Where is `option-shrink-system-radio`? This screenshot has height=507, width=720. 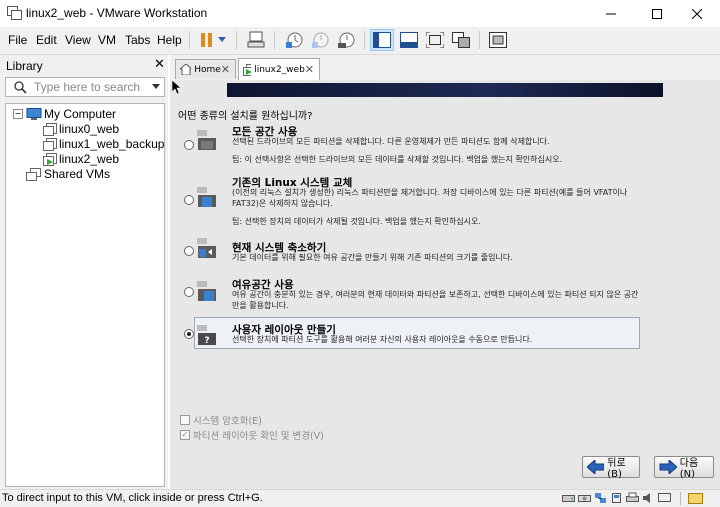 option-shrink-system-radio is located at coordinates (189, 251).